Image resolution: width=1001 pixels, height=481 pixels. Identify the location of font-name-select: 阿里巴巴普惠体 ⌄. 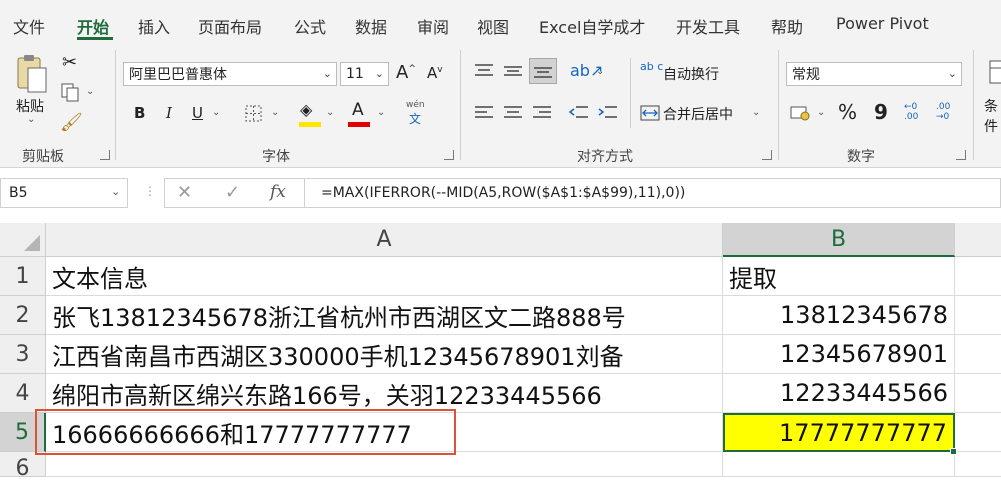
(230, 74).